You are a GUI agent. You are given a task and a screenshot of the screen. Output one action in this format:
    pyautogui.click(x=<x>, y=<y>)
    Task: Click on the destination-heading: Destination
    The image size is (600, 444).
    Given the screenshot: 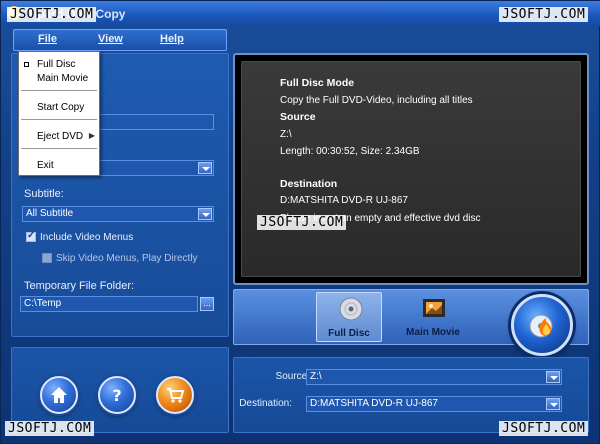 What is the action you would take?
    pyautogui.click(x=309, y=184)
    